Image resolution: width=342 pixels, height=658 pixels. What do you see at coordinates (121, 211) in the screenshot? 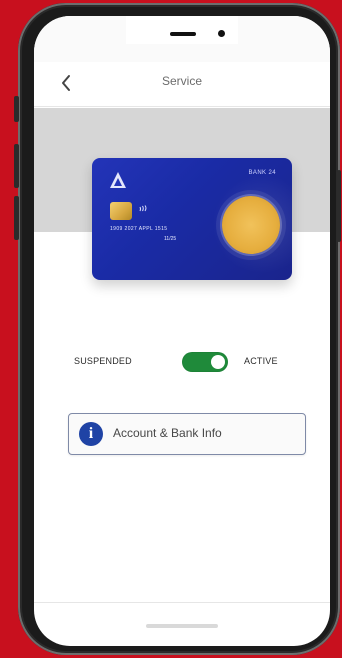
I see `card-chip` at bounding box center [121, 211].